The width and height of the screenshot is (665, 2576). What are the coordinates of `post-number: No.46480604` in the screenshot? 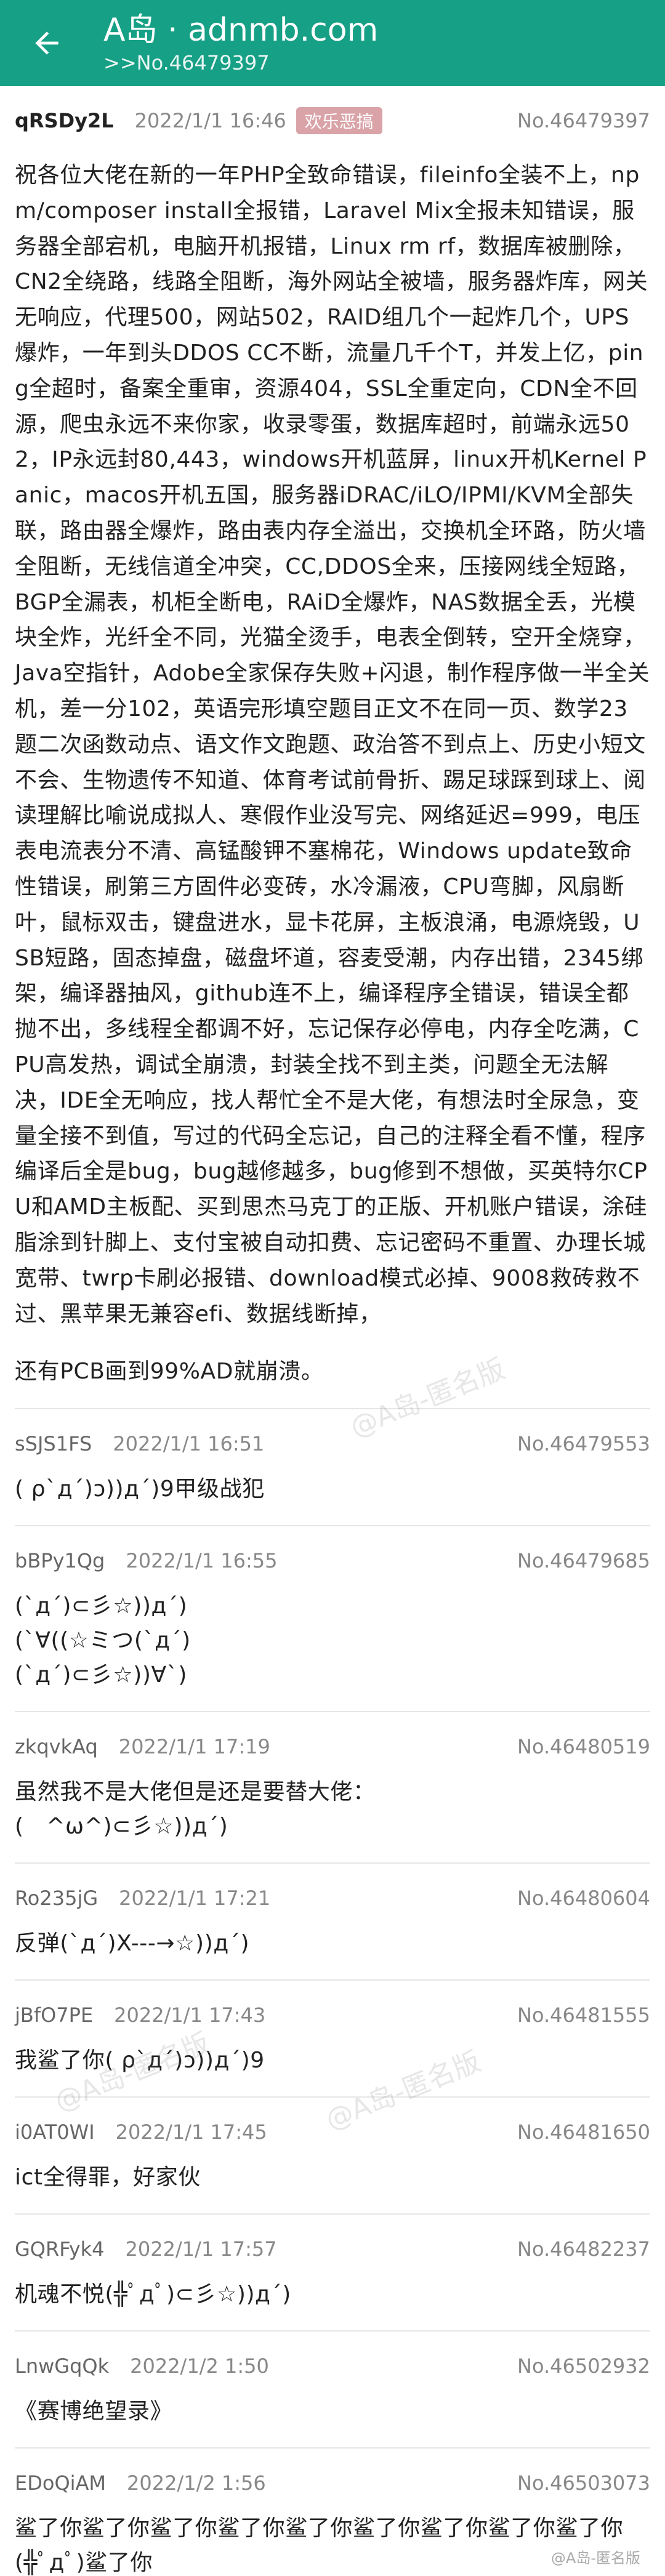 It's located at (583, 1898).